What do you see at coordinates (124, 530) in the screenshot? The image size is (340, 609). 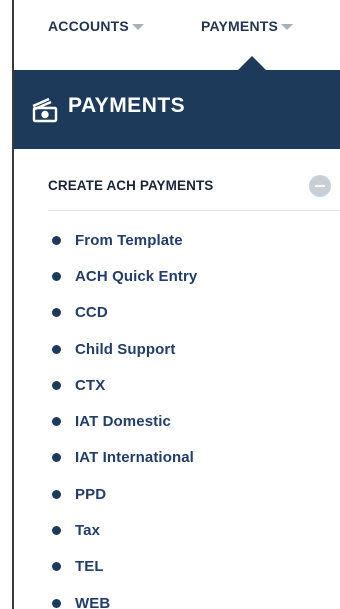 I see `list-item: Tax` at bounding box center [124, 530].